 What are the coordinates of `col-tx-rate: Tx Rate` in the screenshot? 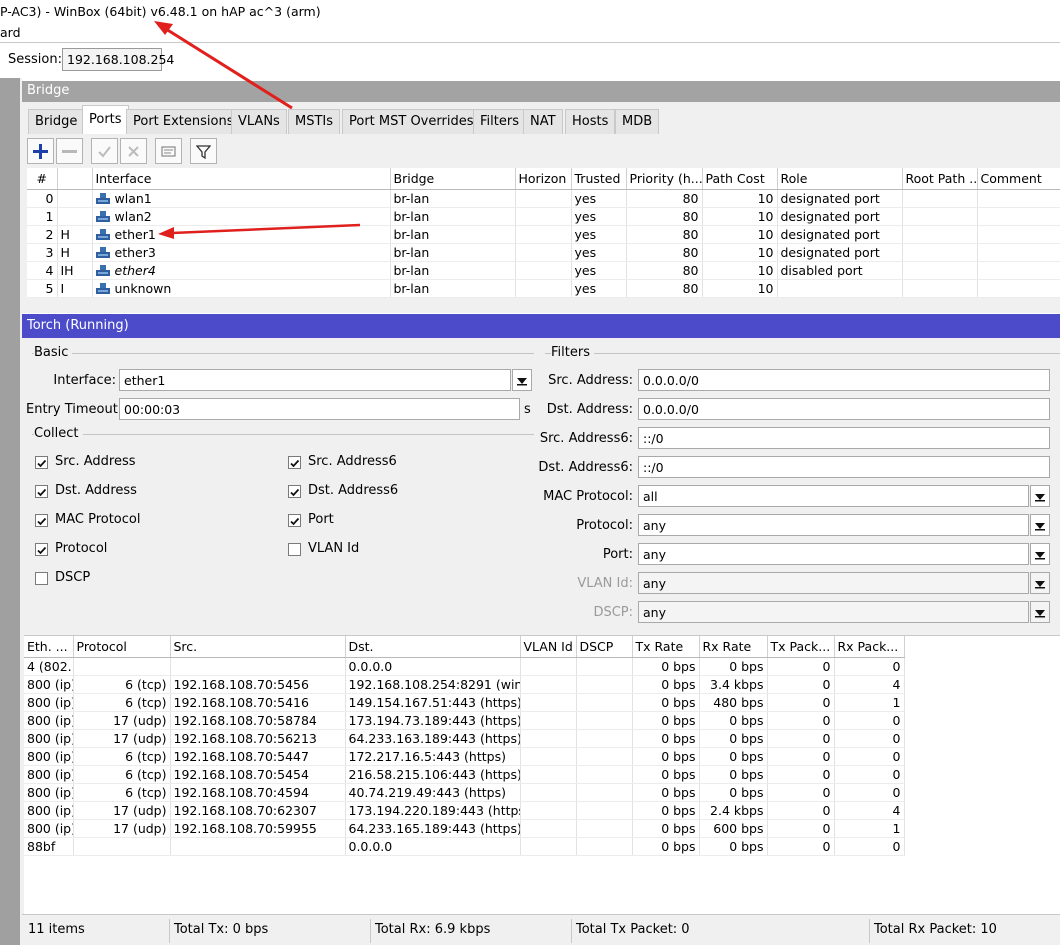 It's located at (666, 647).